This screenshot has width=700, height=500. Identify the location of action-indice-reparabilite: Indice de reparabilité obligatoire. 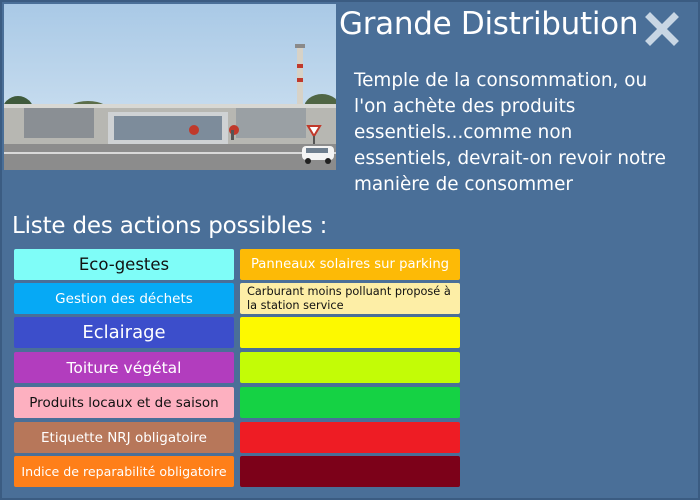
(124, 471).